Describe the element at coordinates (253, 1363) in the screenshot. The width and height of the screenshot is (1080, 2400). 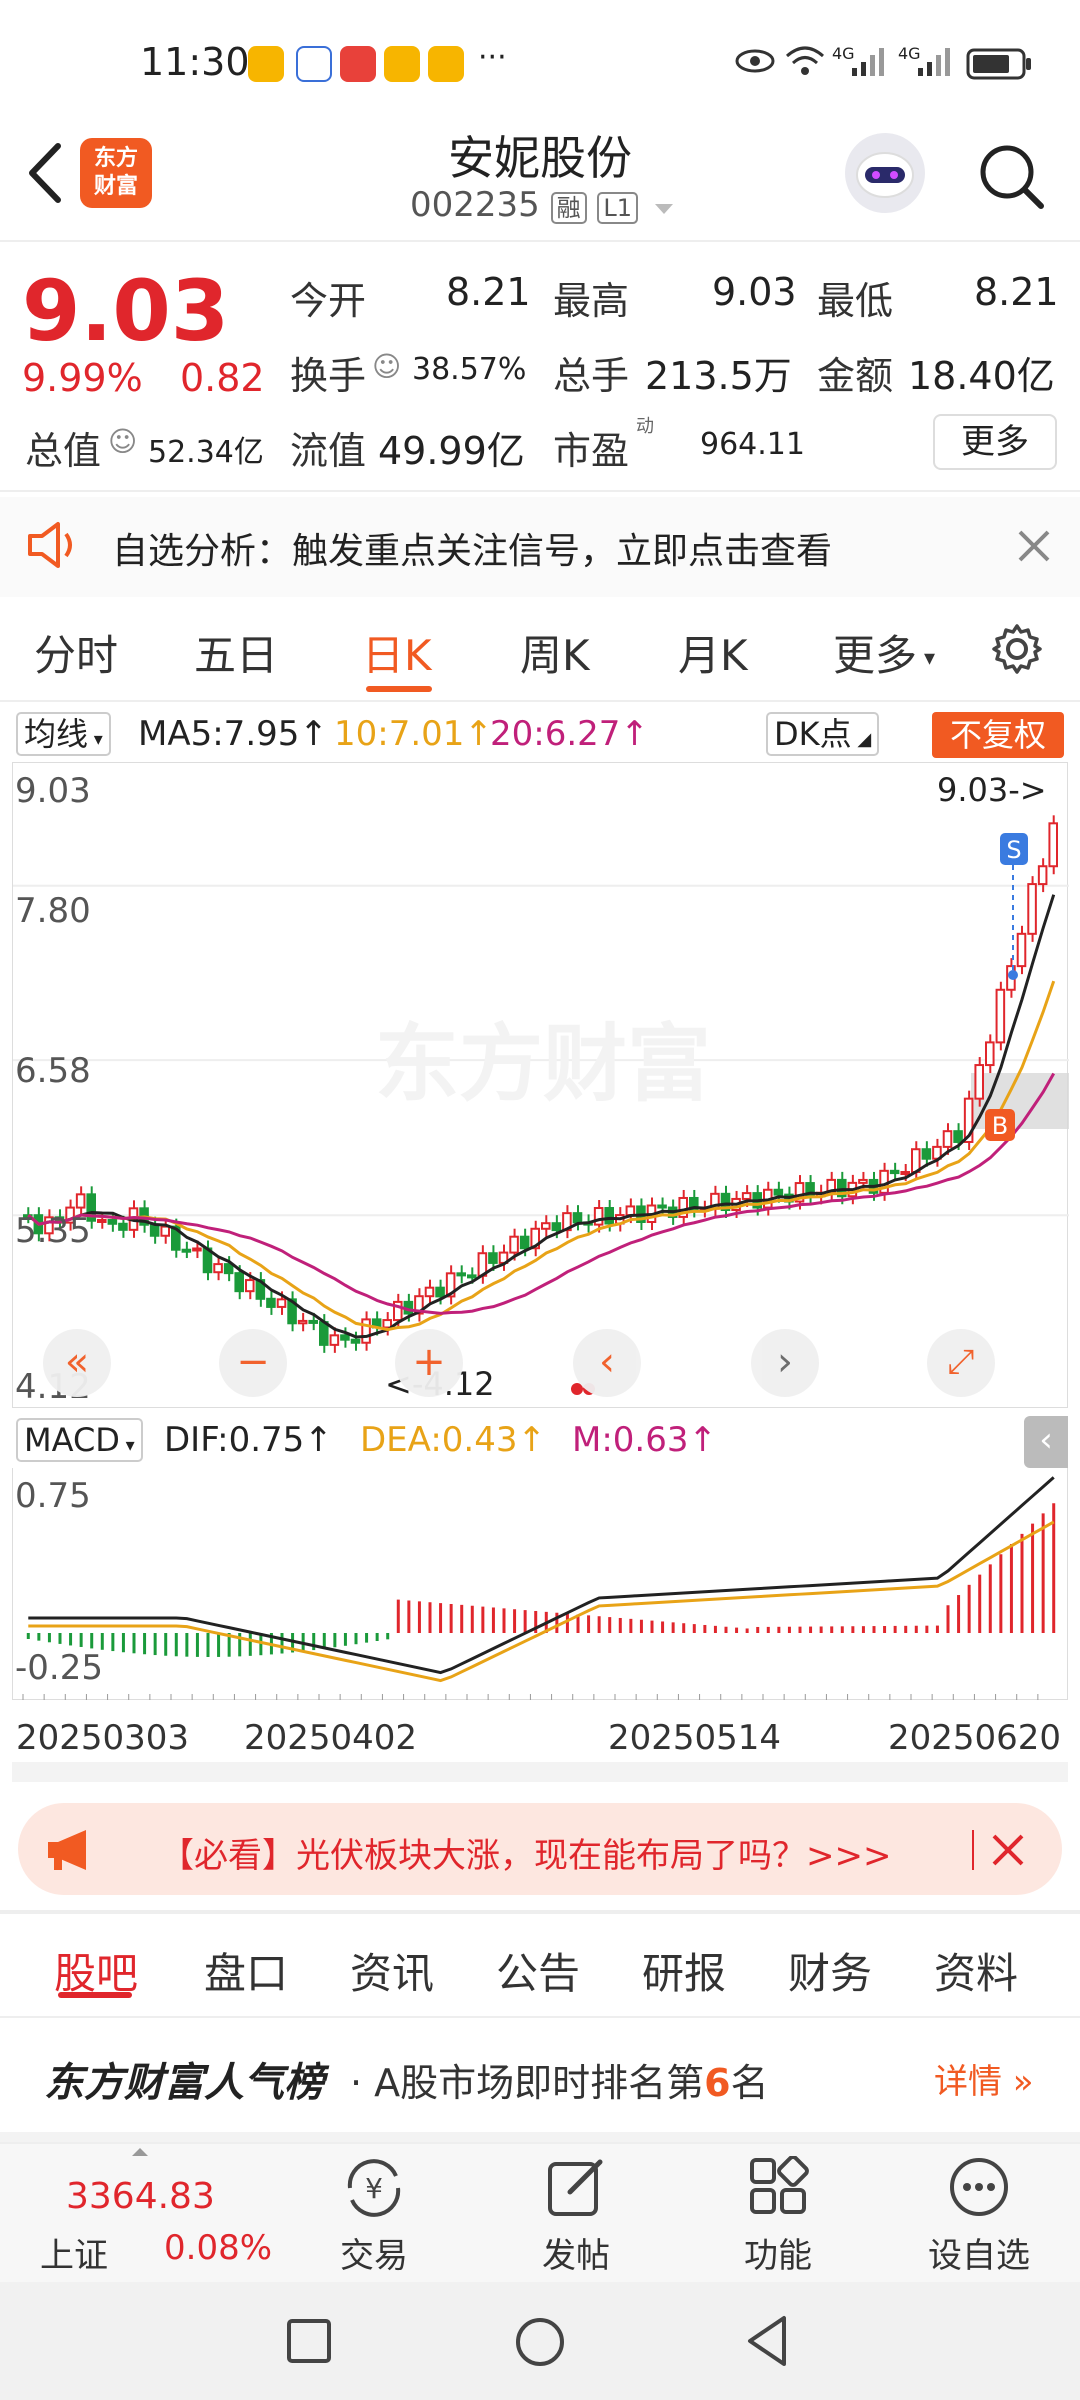
I see `zoom-out-button: −` at that location.